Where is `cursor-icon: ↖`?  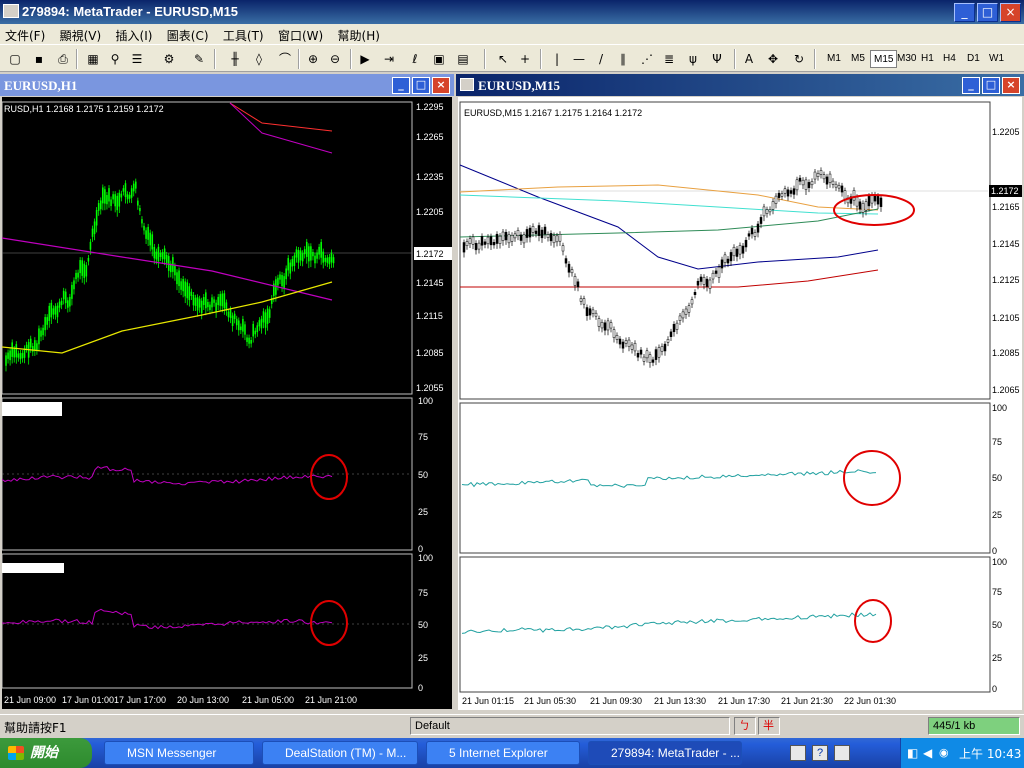 cursor-icon: ↖ is located at coordinates (503, 59).